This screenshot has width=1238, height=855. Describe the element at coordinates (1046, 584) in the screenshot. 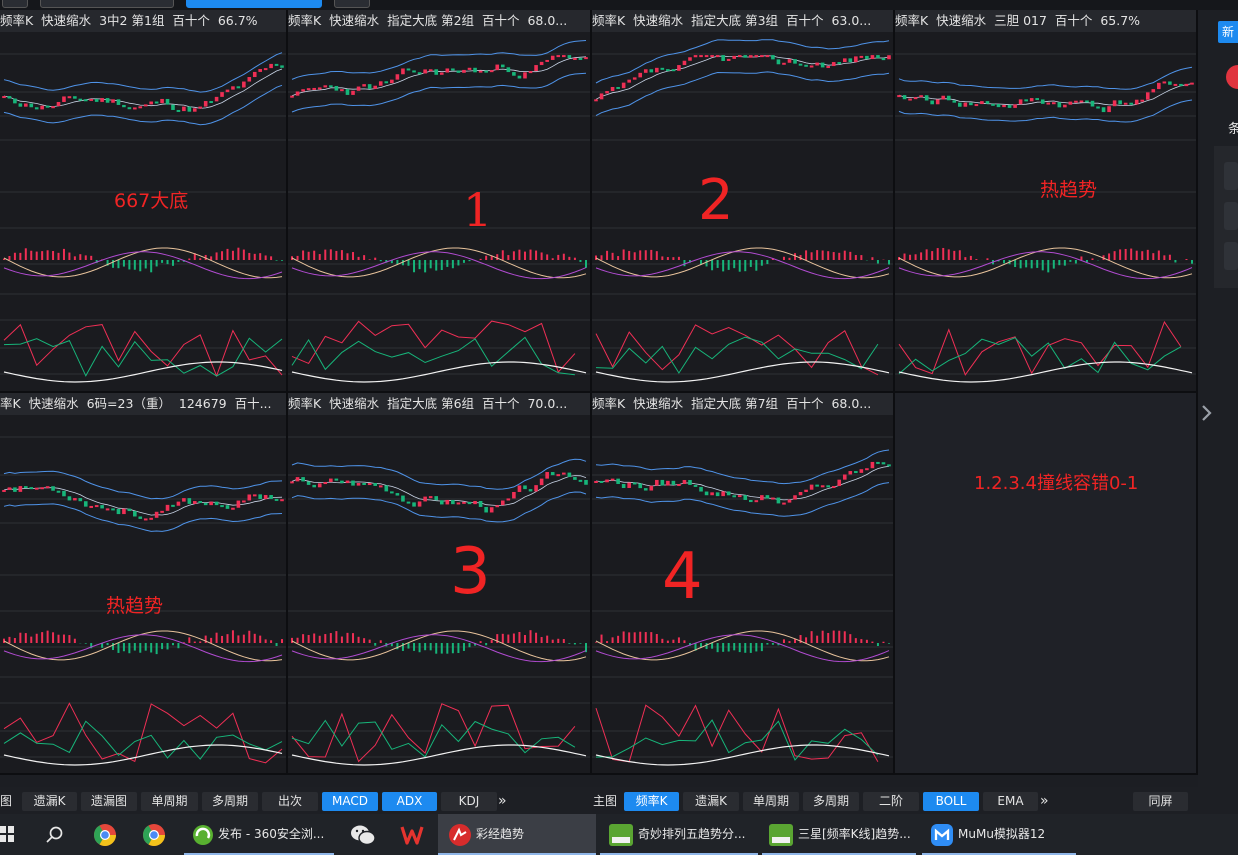

I see `empty-panel` at that location.